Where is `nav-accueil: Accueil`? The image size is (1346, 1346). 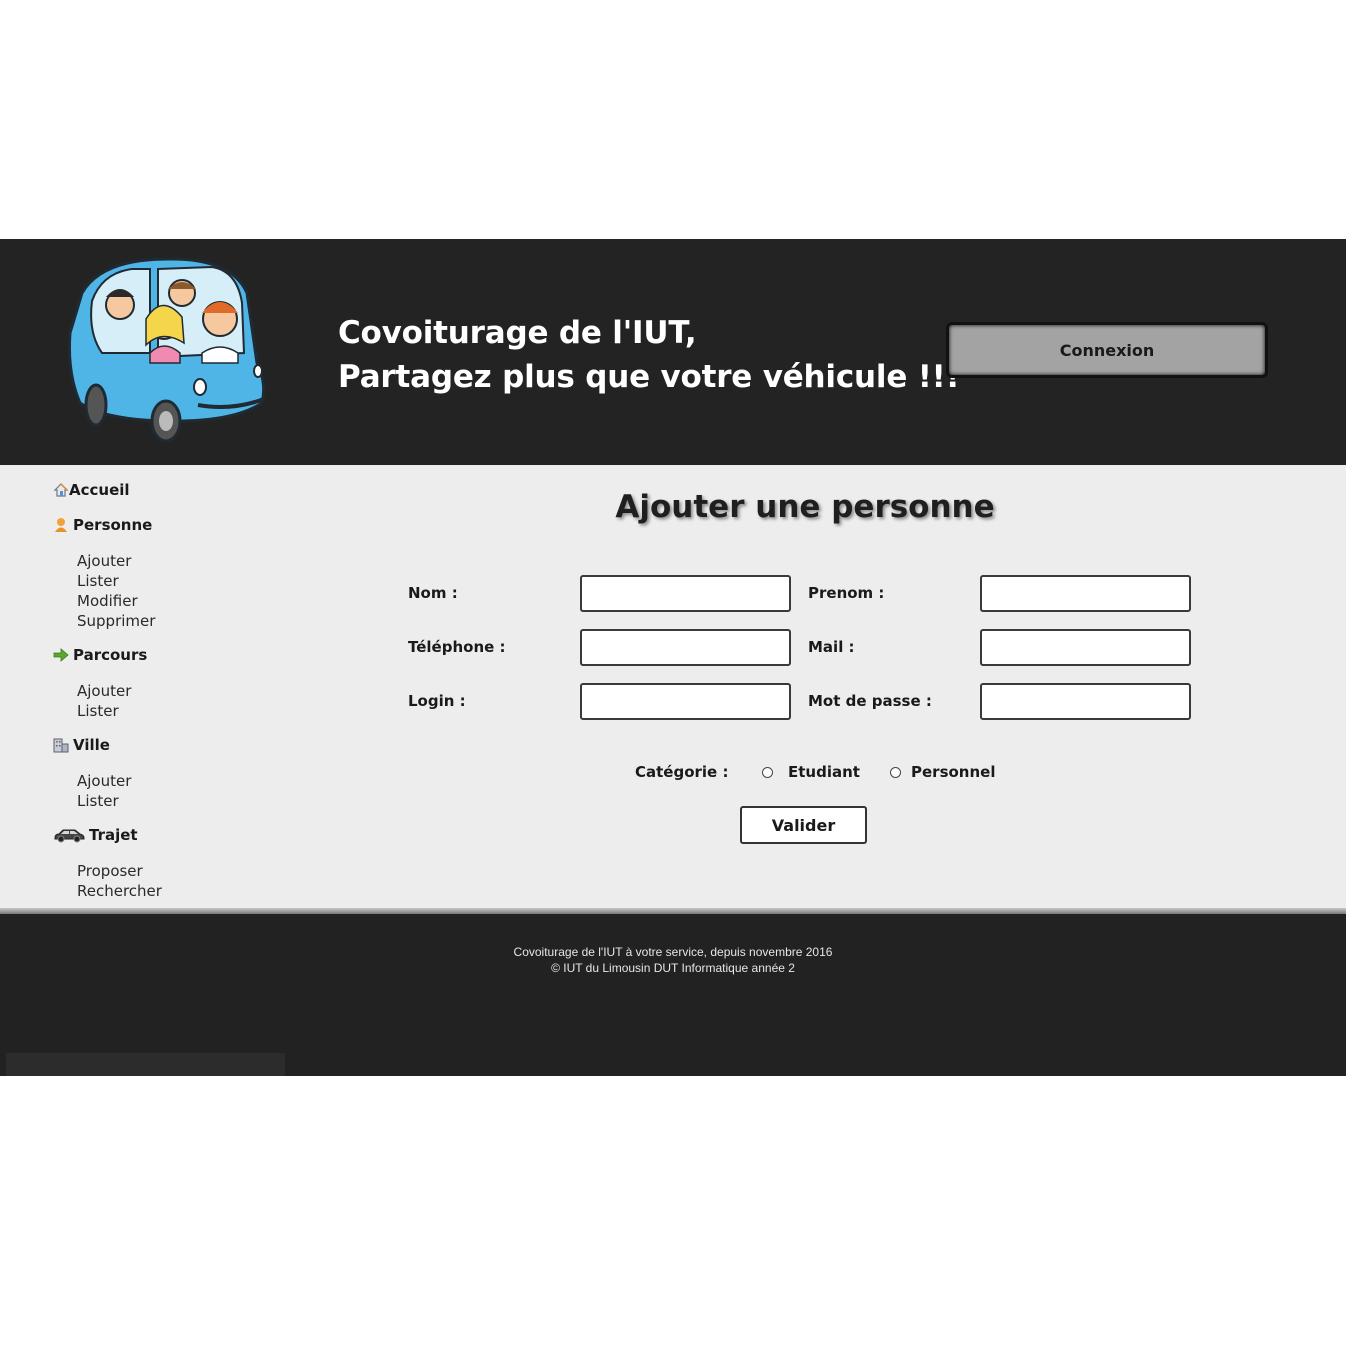
nav-accueil: Accueil is located at coordinates (91, 490).